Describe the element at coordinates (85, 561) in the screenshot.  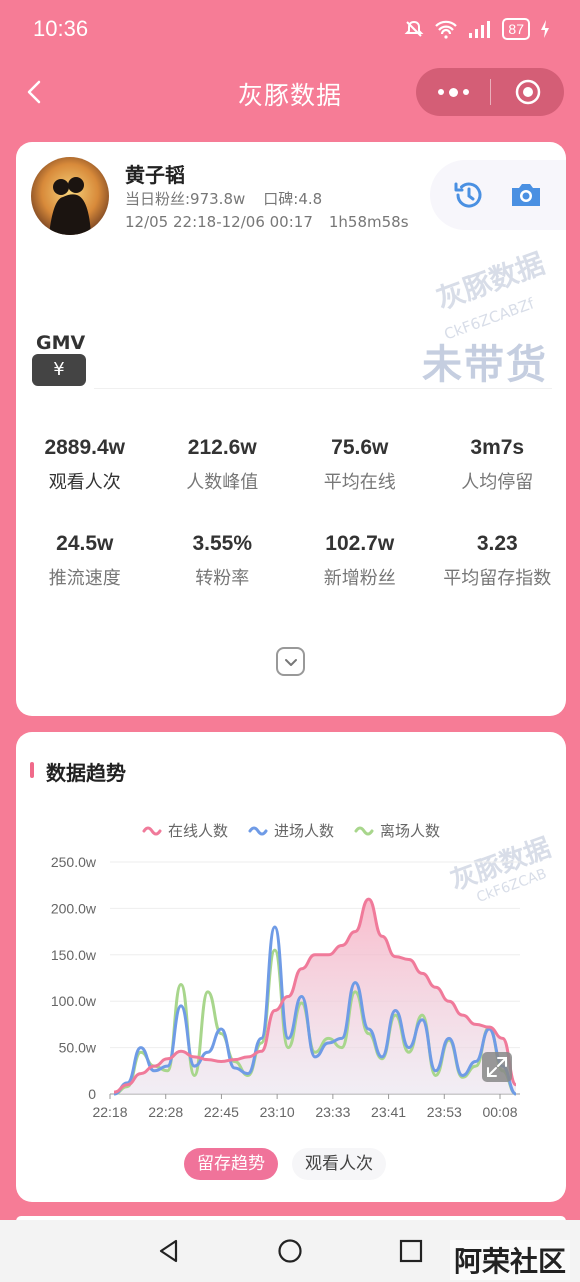
I see `metric-push-speed: 24.5w 推流速度` at that location.